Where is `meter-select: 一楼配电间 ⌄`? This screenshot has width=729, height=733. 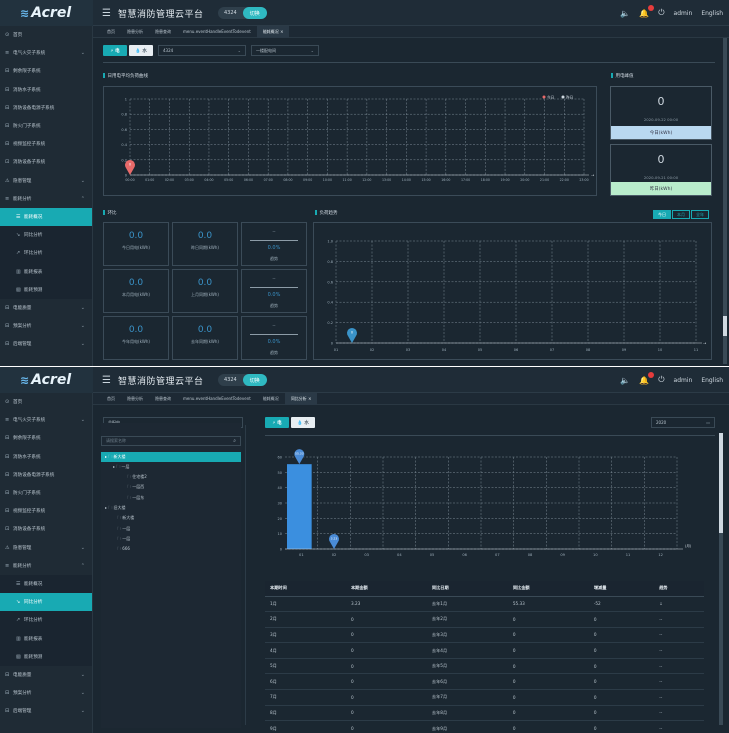
meter-select: 一楼配电间 ⌄ is located at coordinates (285, 50).